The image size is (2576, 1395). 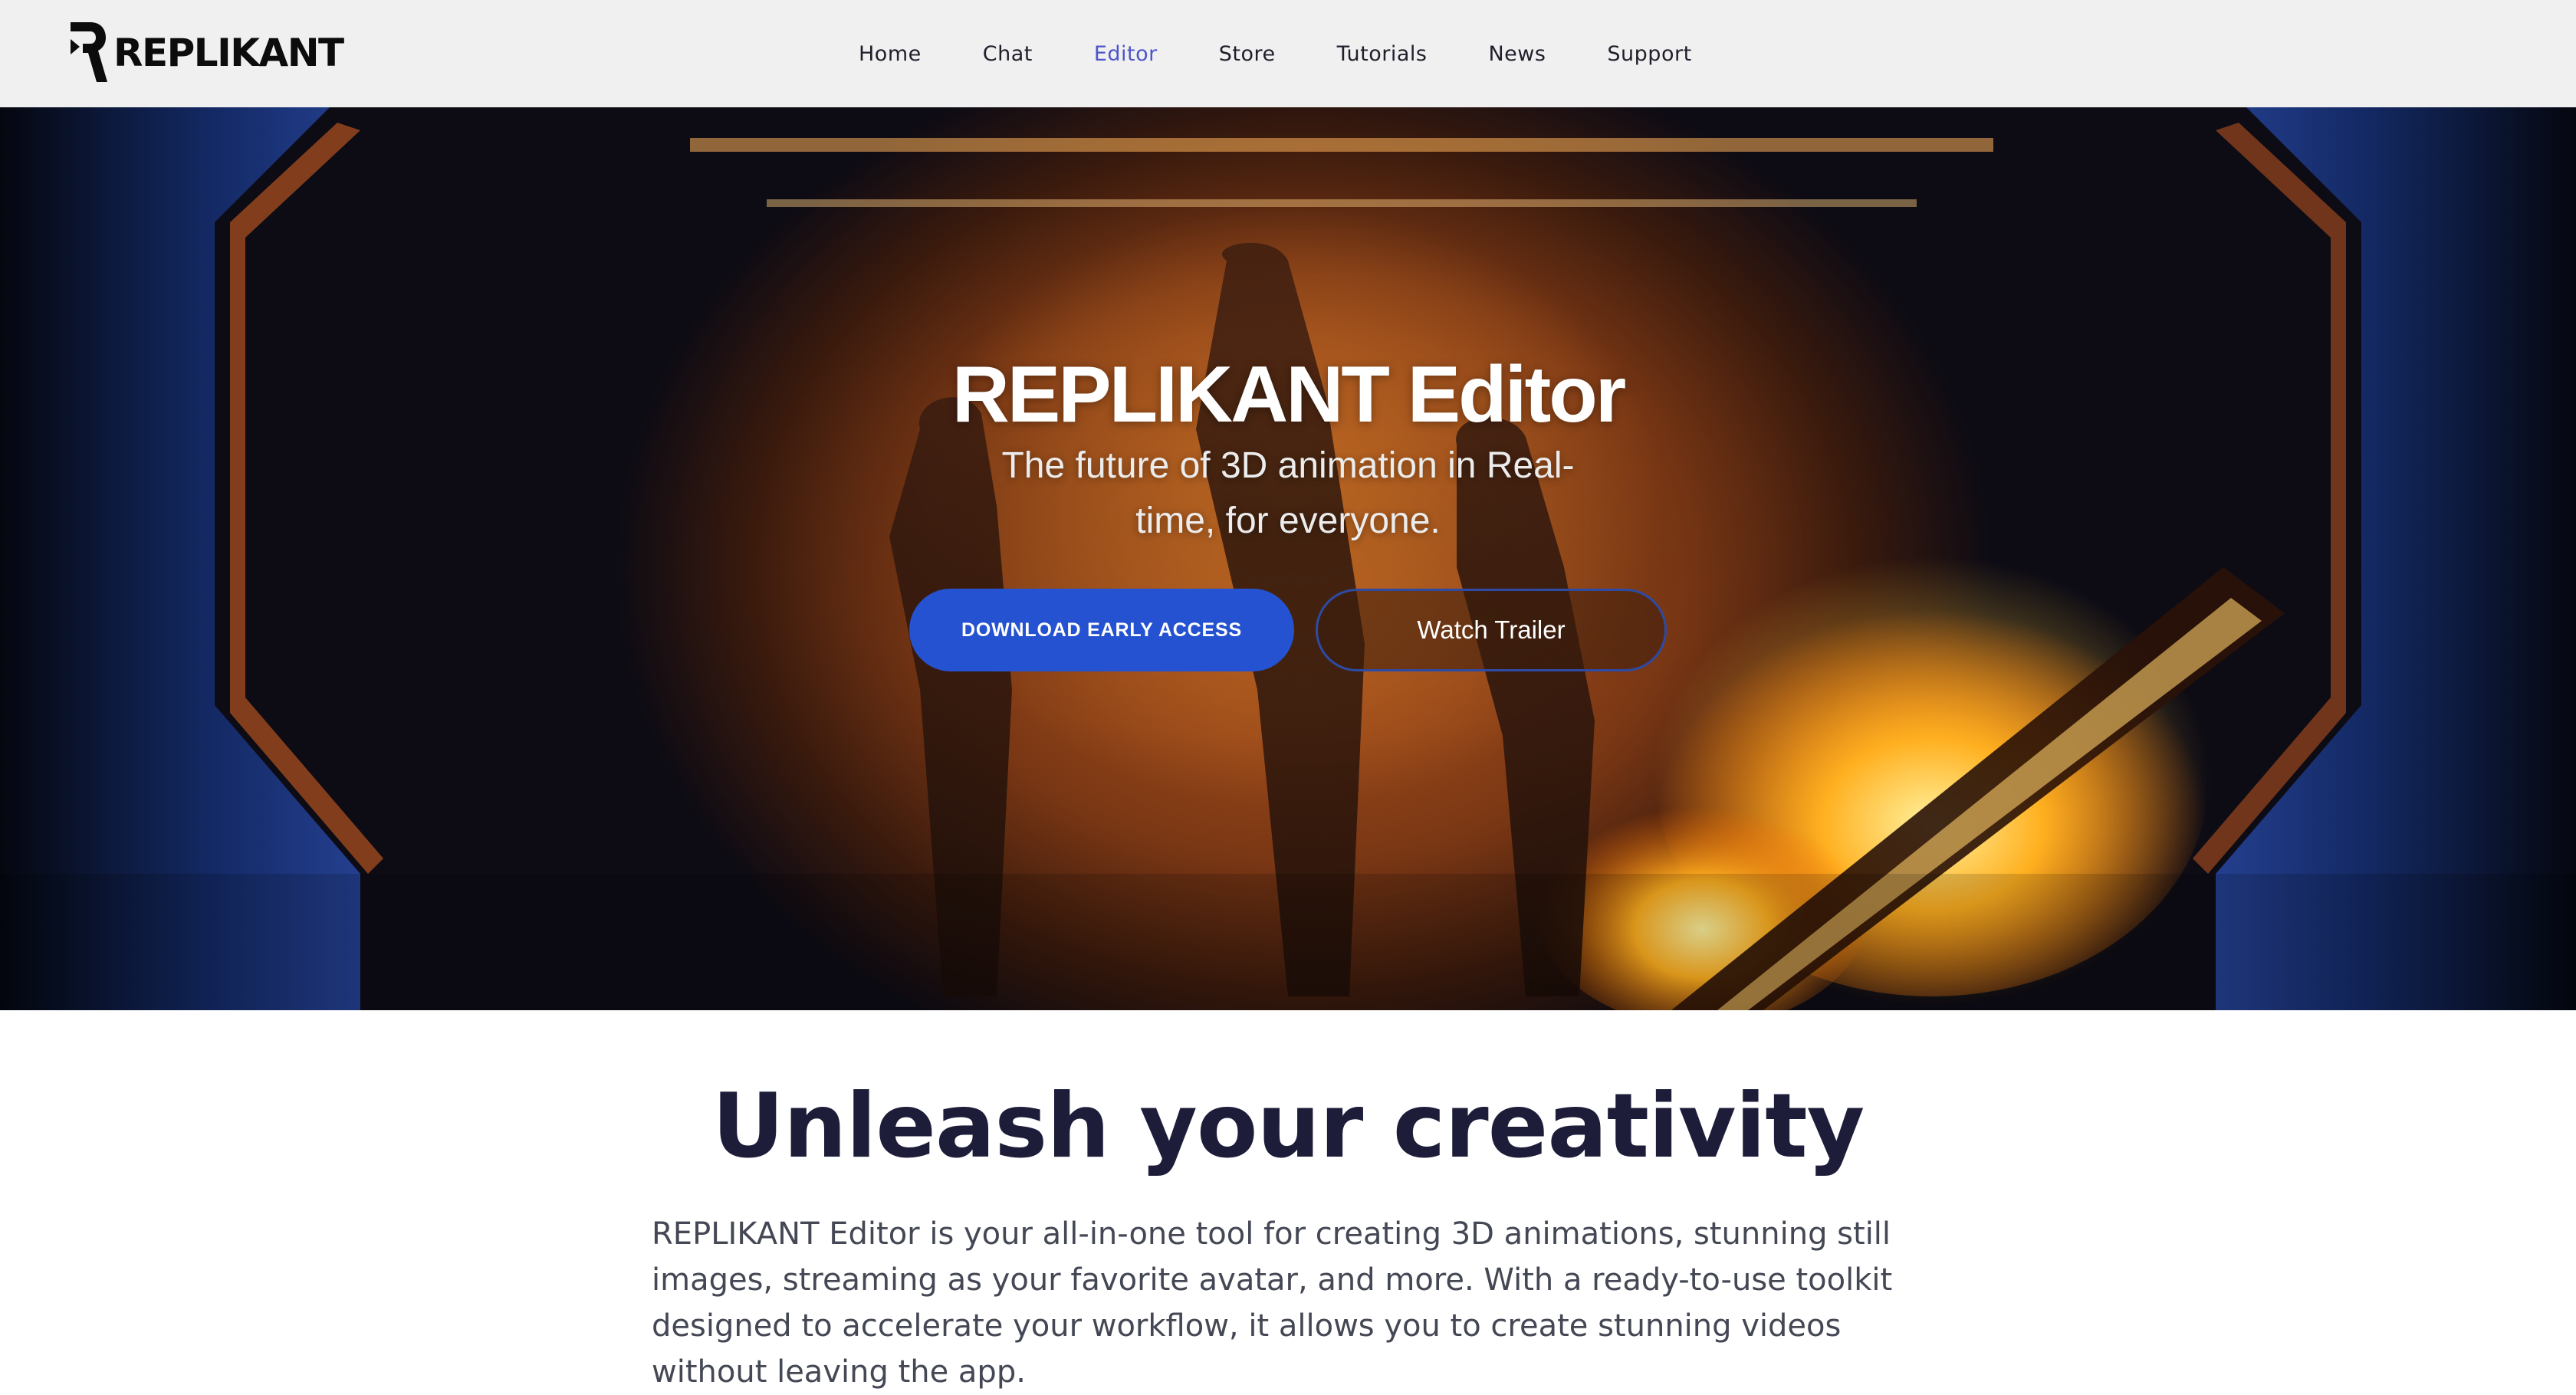 What do you see at coordinates (1102, 630) in the screenshot?
I see `download-early-access-button: DOWNLOAD EARLY ACCESS` at bounding box center [1102, 630].